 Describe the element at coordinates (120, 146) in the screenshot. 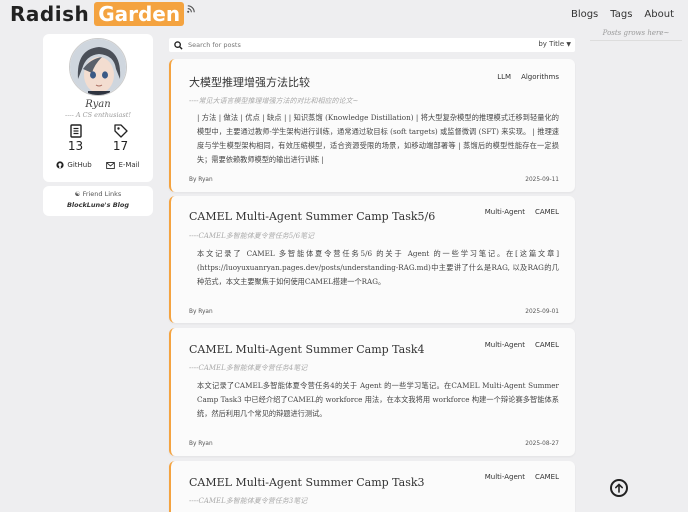

I see `tags-count: 17` at that location.